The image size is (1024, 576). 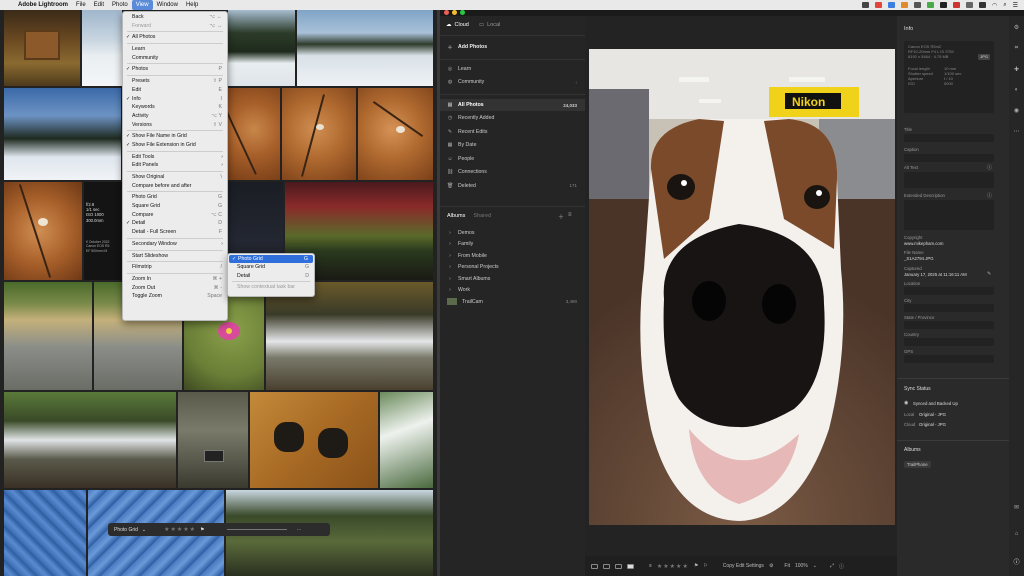 I want to click on compare-view-icon, so click(x=618, y=566).